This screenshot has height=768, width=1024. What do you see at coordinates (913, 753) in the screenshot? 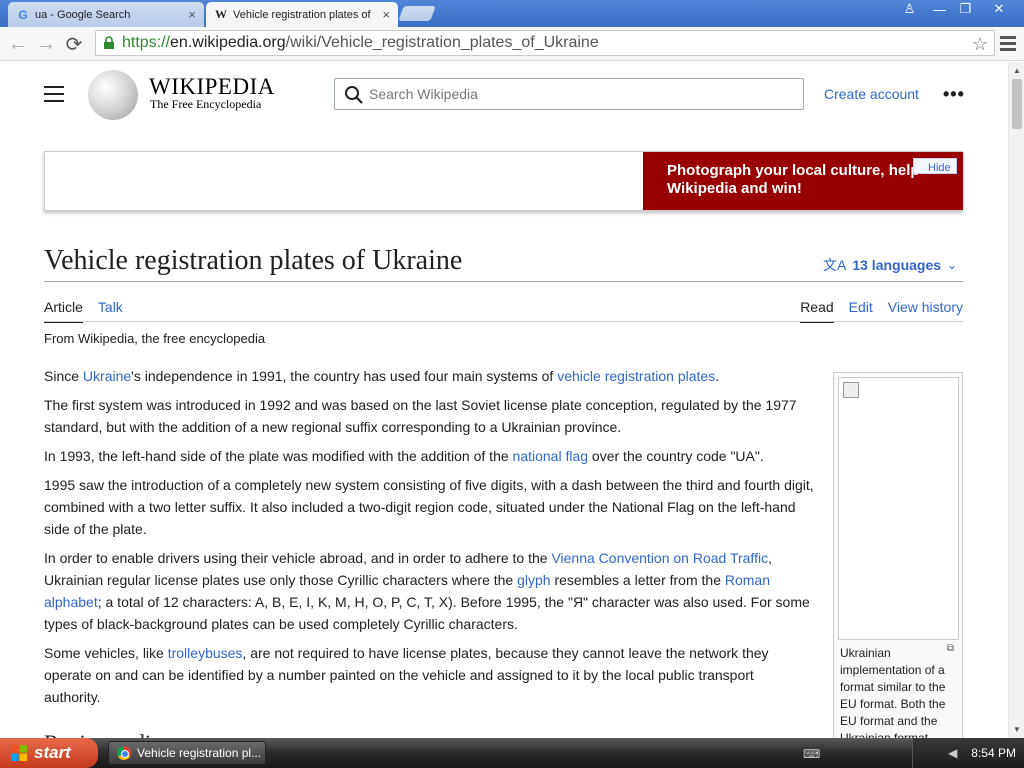
I see `system-tray: ⌨ ◀ 8:54 PM` at bounding box center [913, 753].